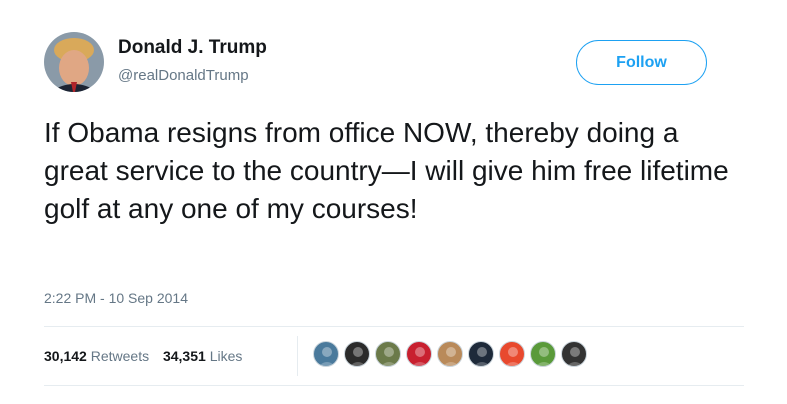  What do you see at coordinates (641, 62) in the screenshot?
I see `follow-button: Follow` at bounding box center [641, 62].